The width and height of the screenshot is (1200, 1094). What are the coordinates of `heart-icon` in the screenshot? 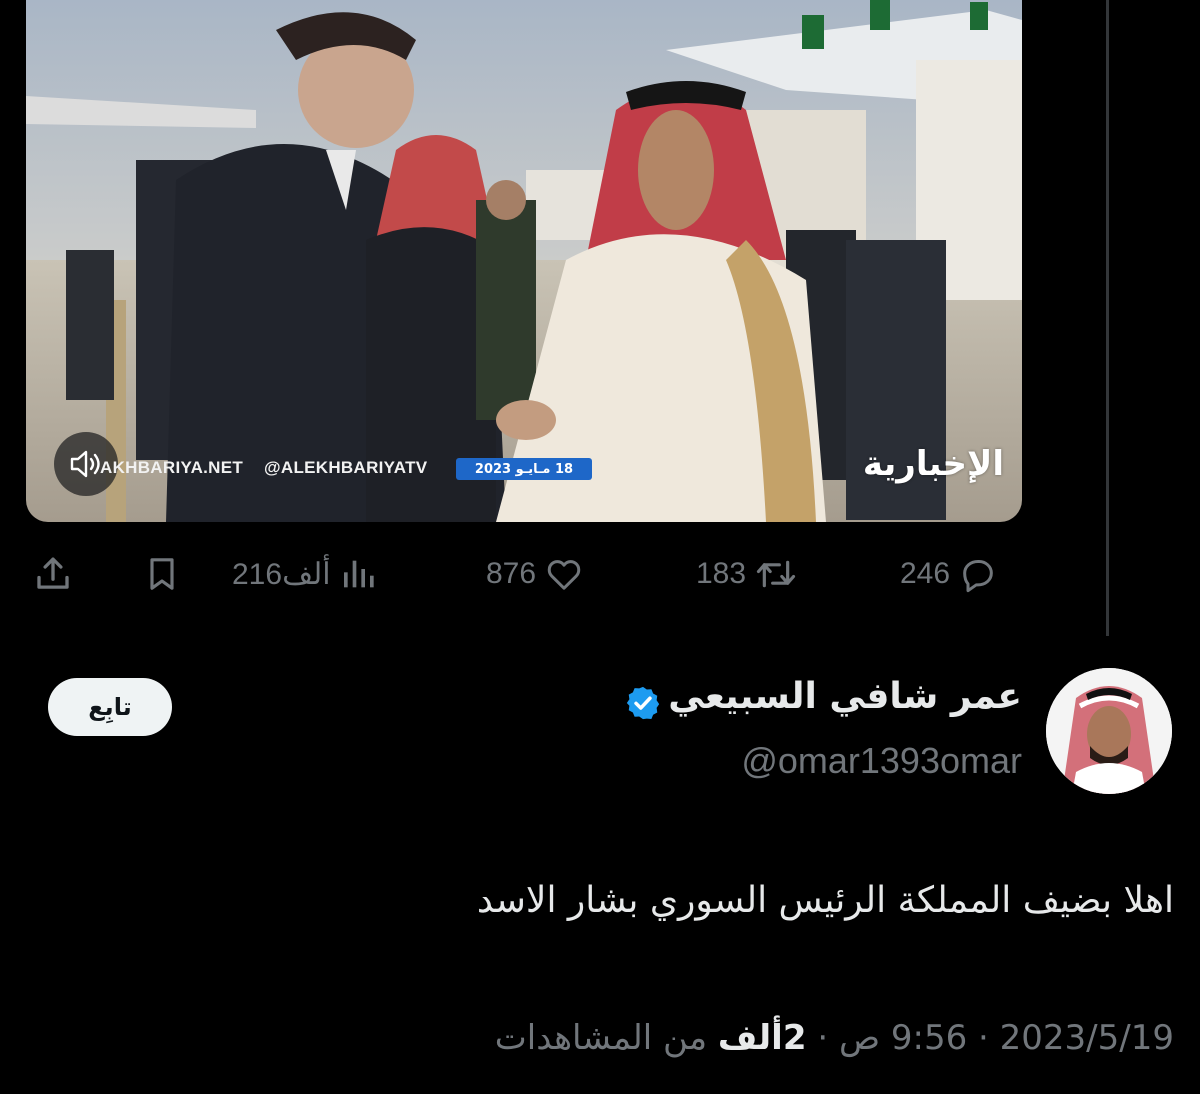 It's located at (564, 575).